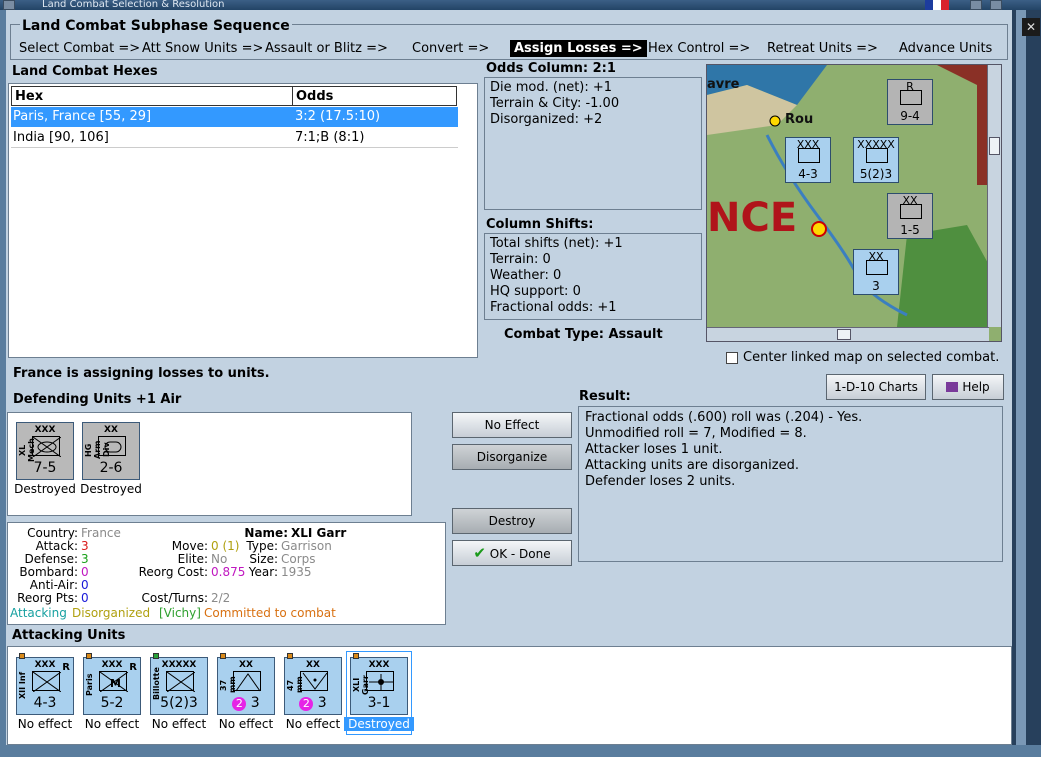 This screenshot has height=757, width=1041. I want to click on odds-column-header: Odds, so click(374, 96).